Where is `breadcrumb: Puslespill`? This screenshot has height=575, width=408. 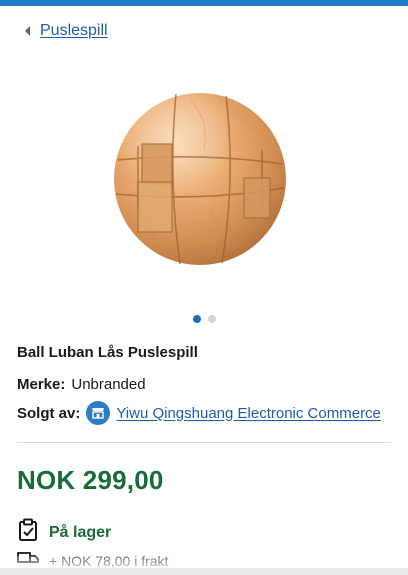 breadcrumb: Puslespill is located at coordinates (65, 31).